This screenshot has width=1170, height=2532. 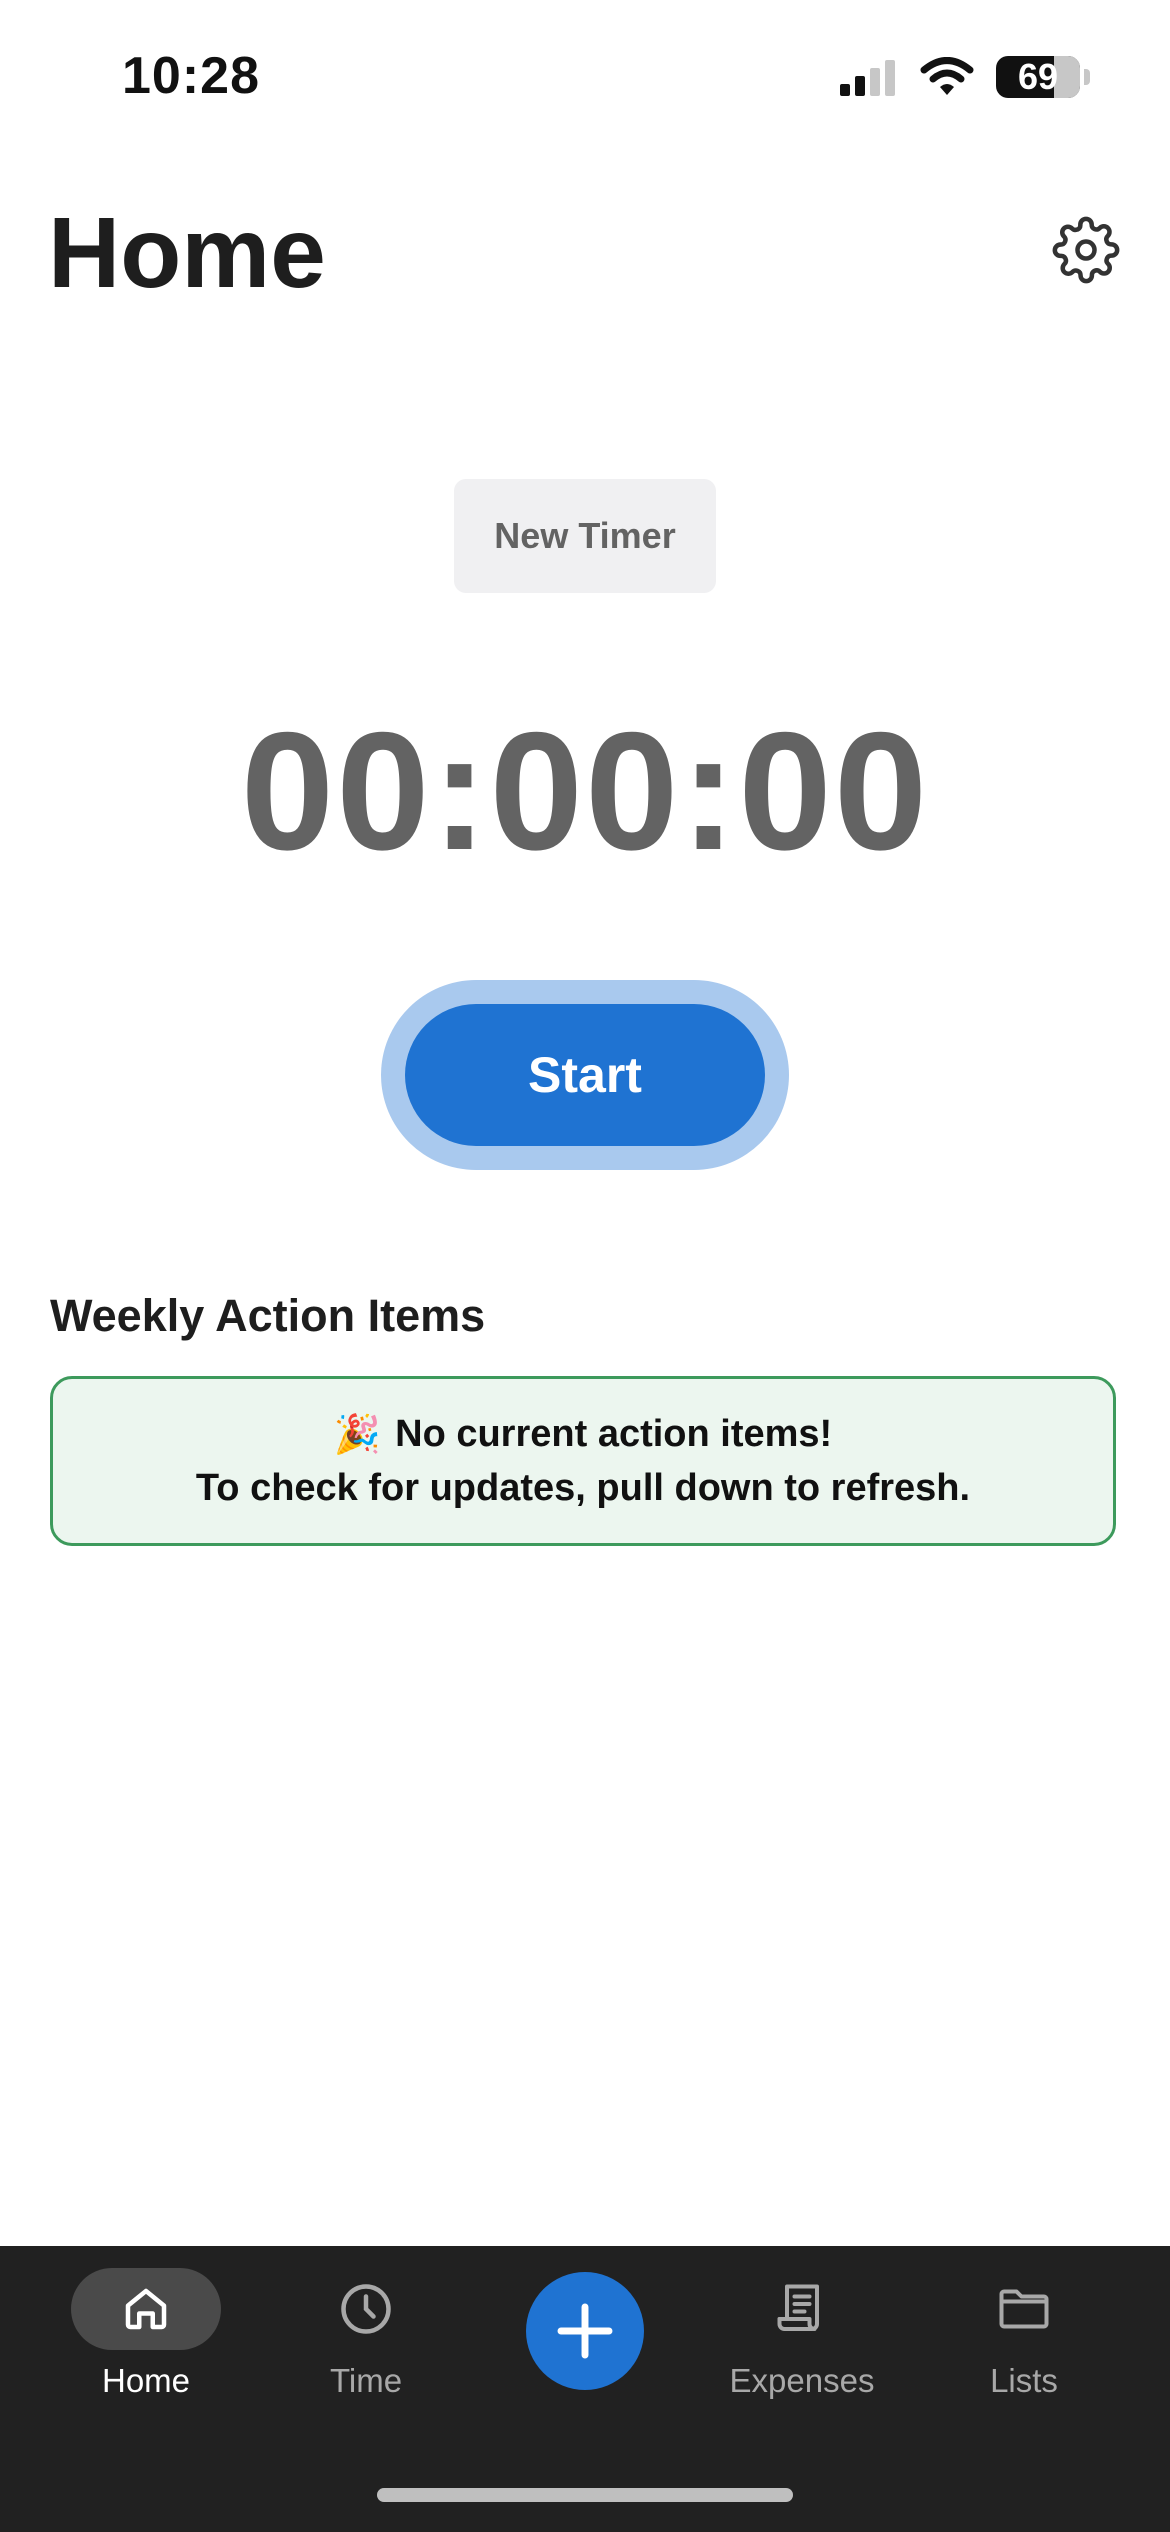 I want to click on home-indicator, so click(x=585, y=2495).